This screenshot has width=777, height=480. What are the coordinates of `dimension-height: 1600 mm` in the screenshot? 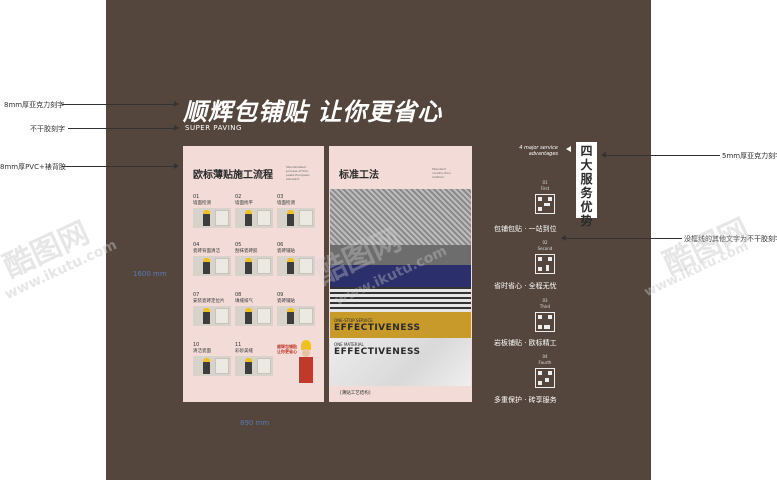 It's located at (150, 274).